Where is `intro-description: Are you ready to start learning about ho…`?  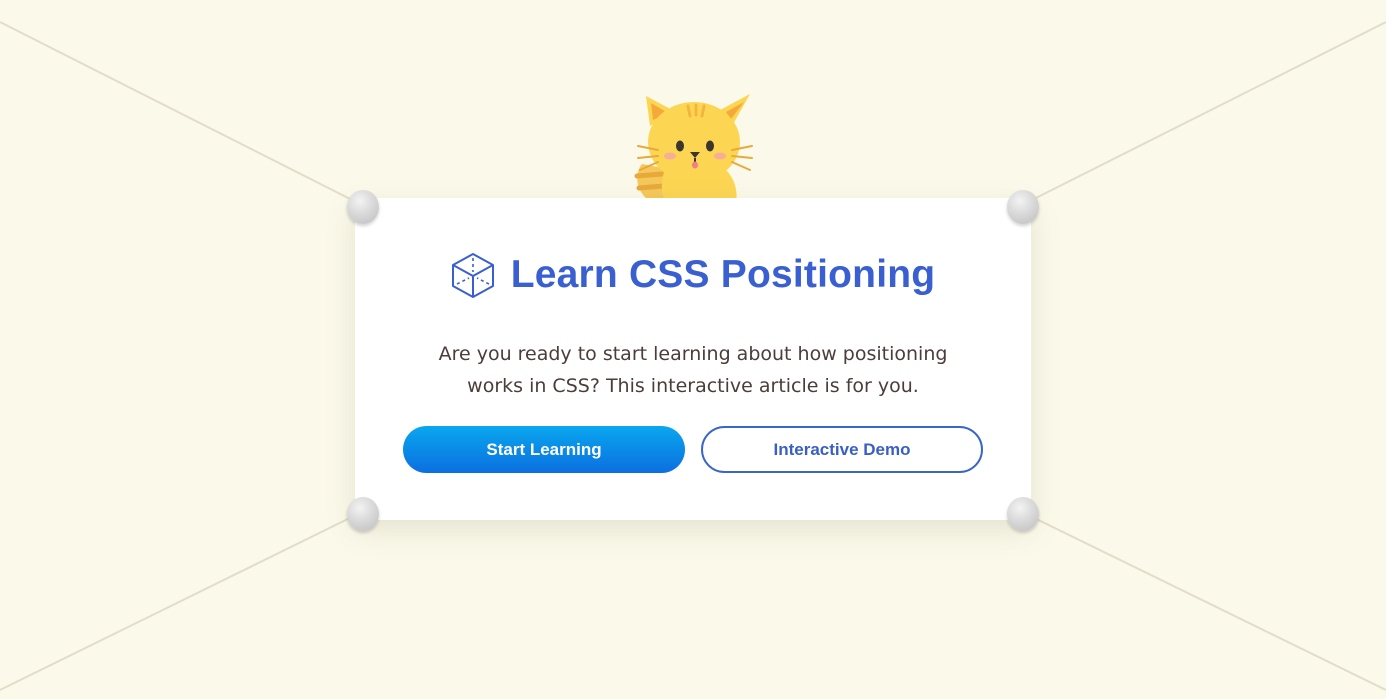
intro-description: Are you ready to start learning about ho… is located at coordinates (693, 370).